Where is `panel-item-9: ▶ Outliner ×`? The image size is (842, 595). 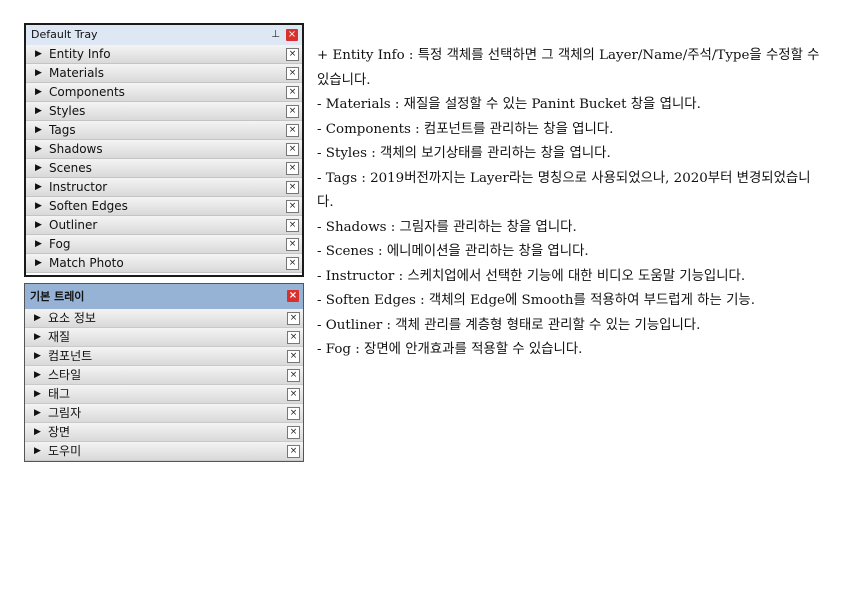
panel-item-9: ▶ Outliner × is located at coordinates (164, 225).